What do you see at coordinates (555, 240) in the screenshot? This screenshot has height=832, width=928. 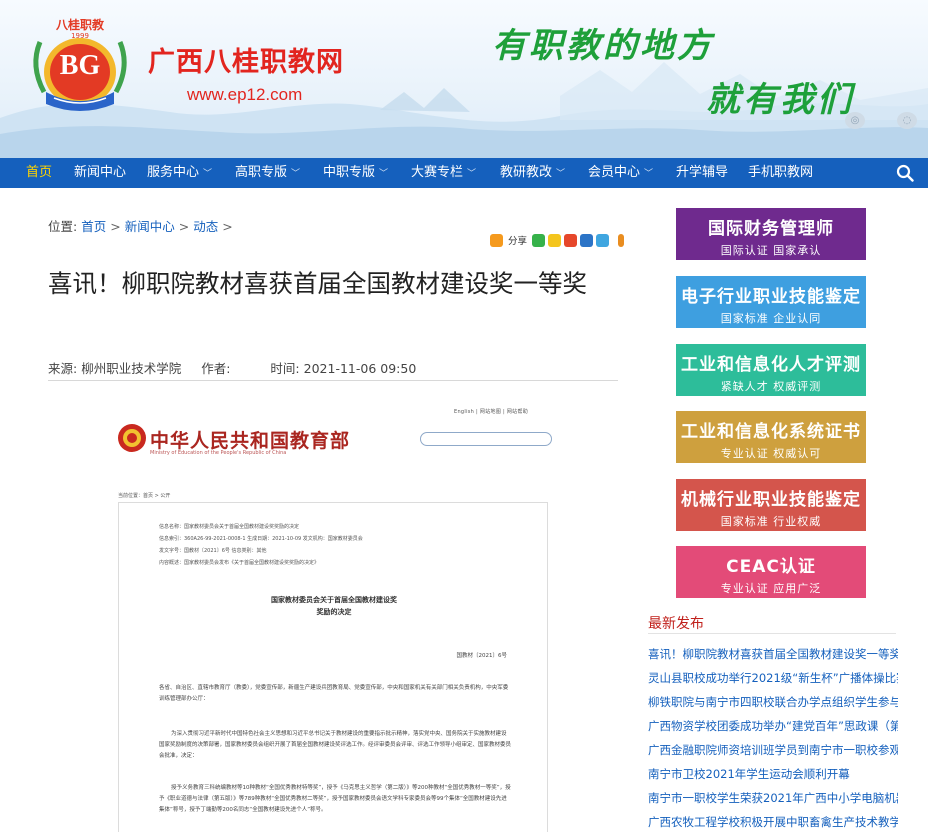 I see `qzone-icon` at bounding box center [555, 240].